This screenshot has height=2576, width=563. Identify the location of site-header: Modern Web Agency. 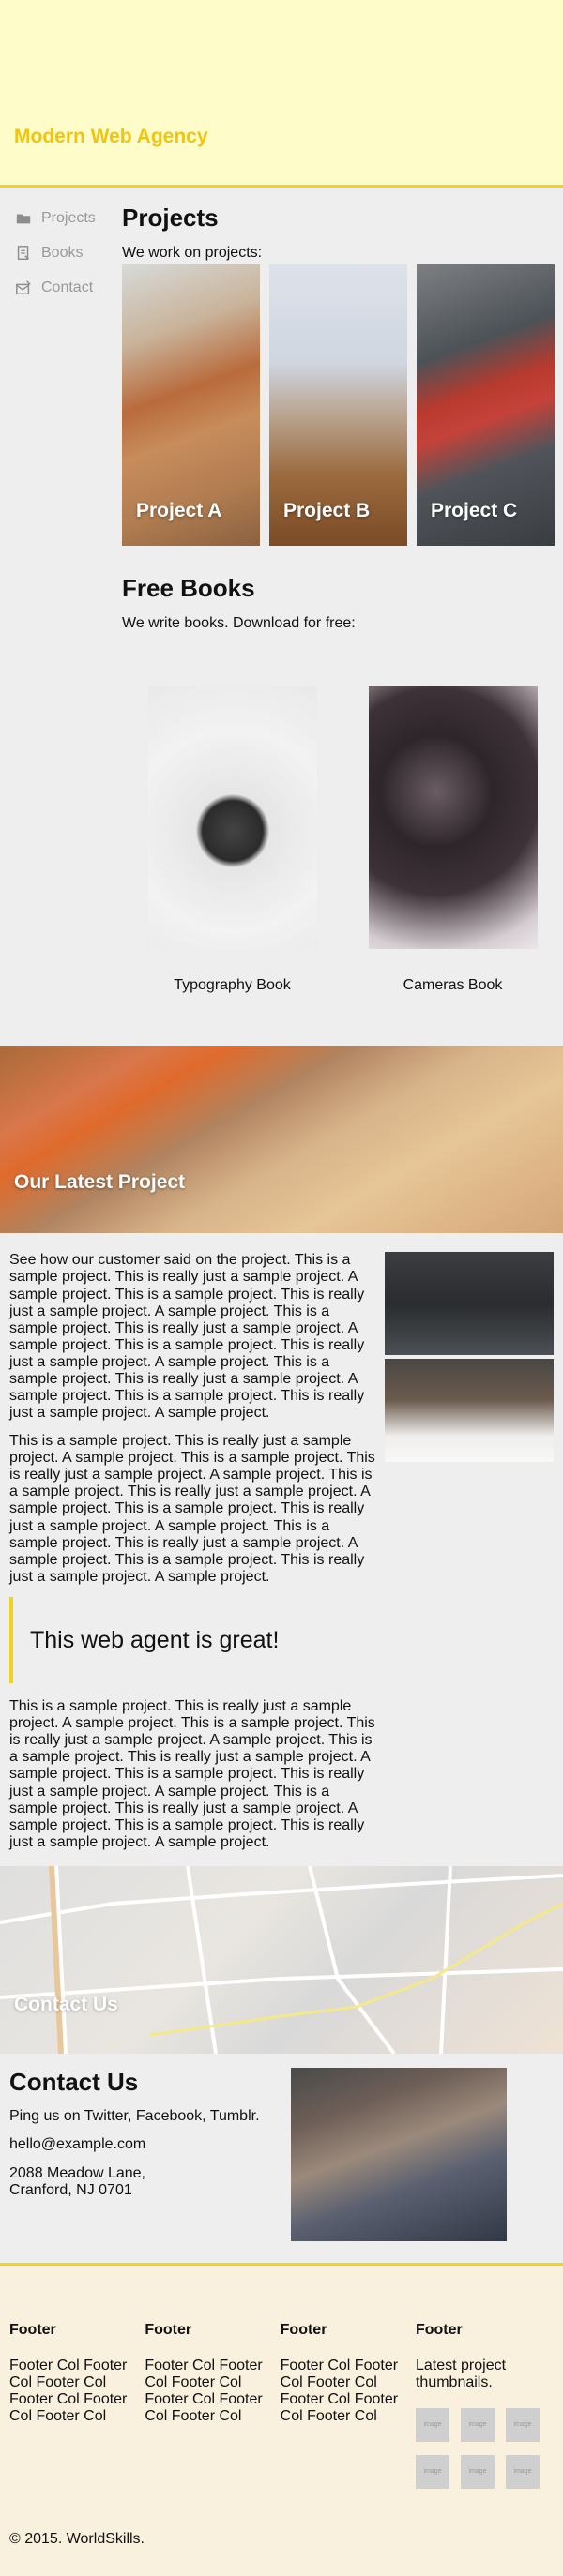
(281, 94).